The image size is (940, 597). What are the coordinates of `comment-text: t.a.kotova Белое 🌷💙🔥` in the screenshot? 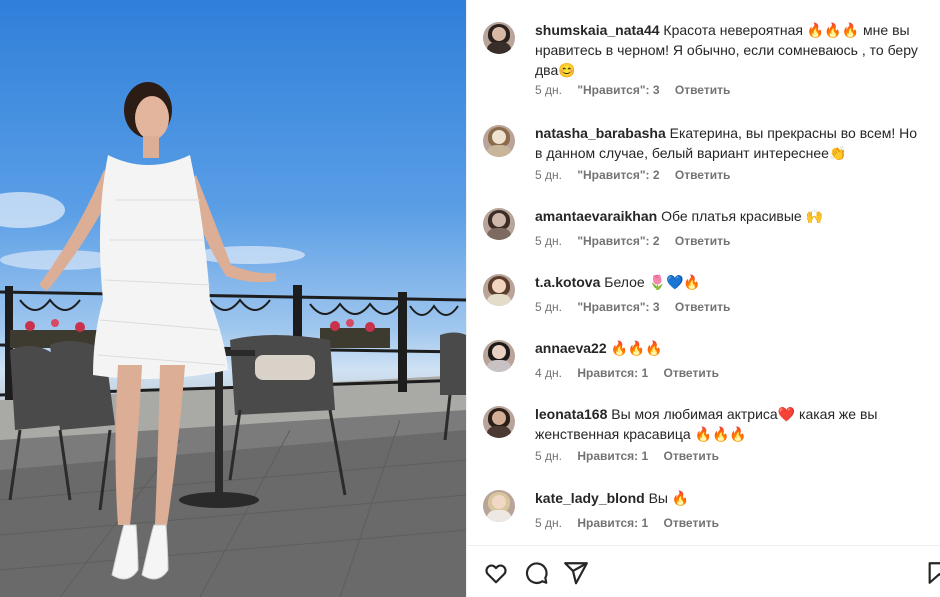 It's located at (730, 282).